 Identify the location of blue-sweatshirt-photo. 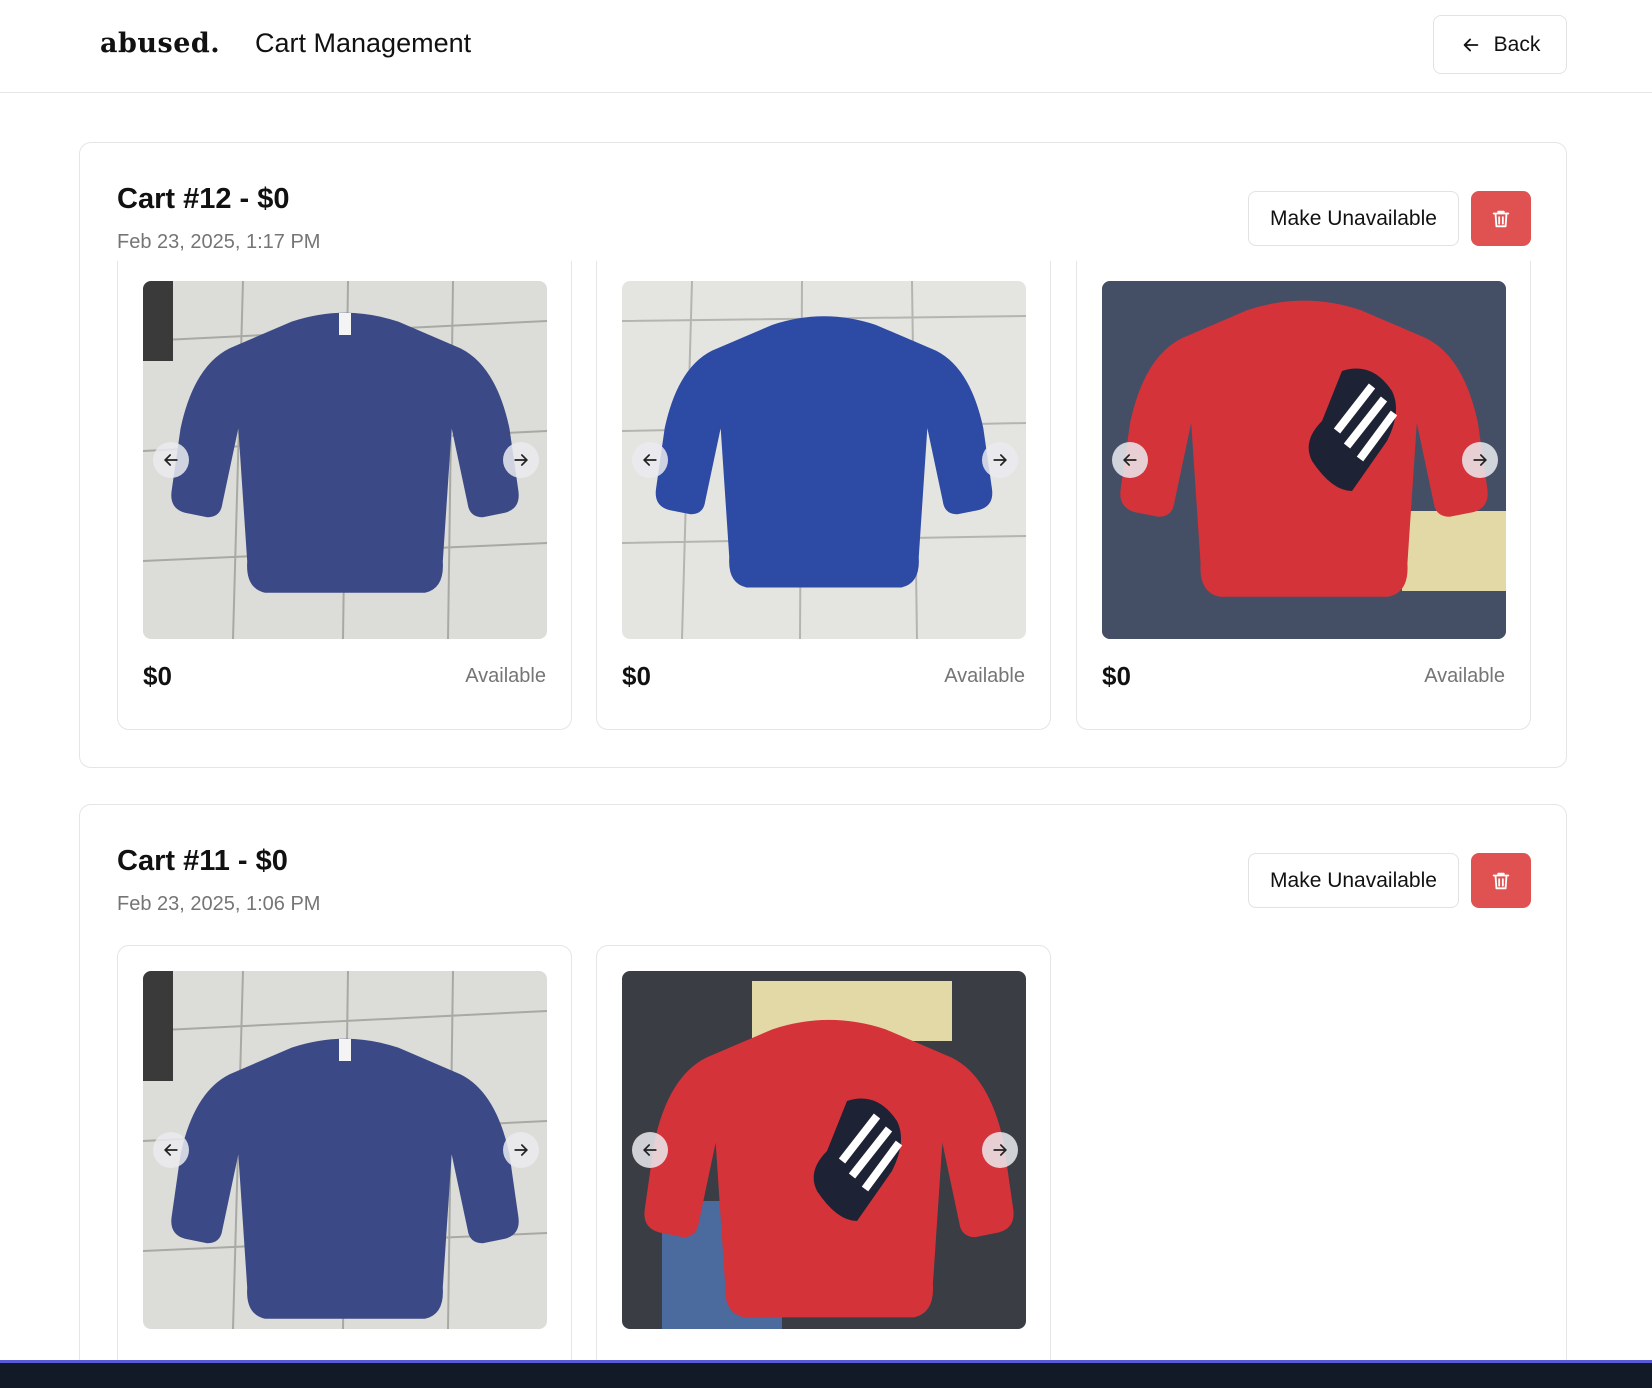
(824, 460).